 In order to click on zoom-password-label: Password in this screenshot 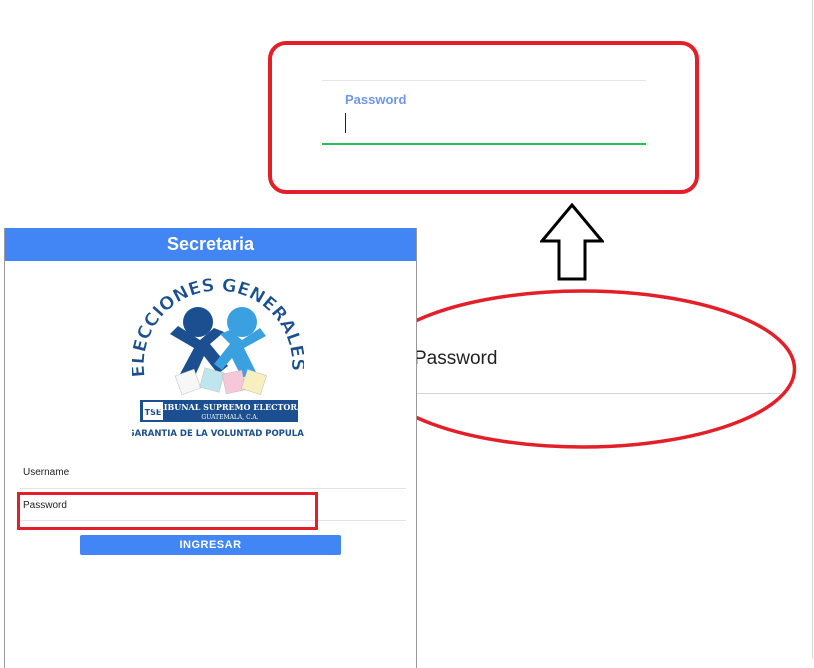, I will do `click(376, 99)`.